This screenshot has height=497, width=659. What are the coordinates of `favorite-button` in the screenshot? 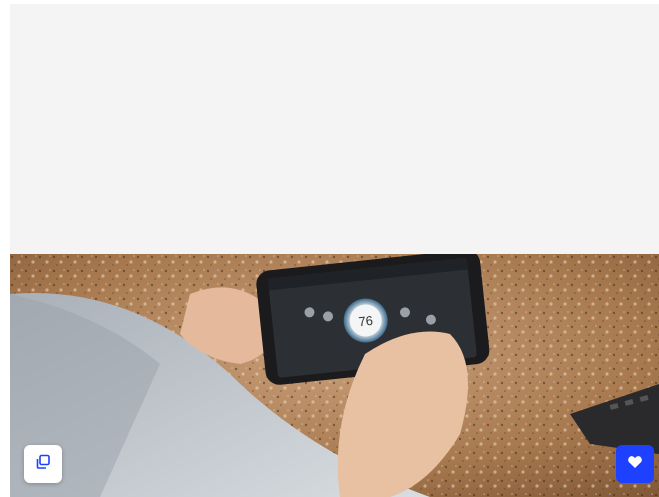 It's located at (635, 464).